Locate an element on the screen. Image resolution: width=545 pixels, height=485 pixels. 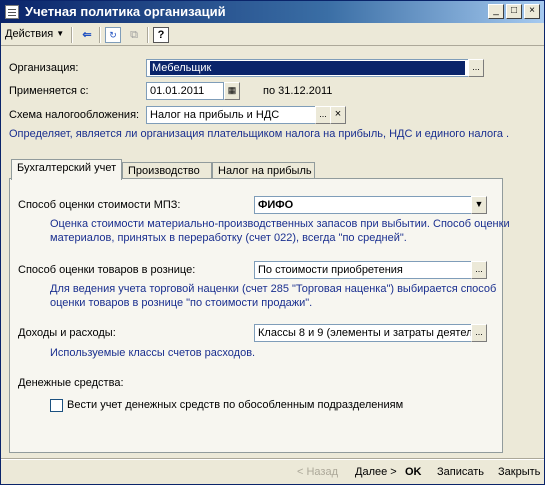
income-expenses-field: Классы 8 и 9 (элементы и затраты деятел is located at coordinates (363, 333).